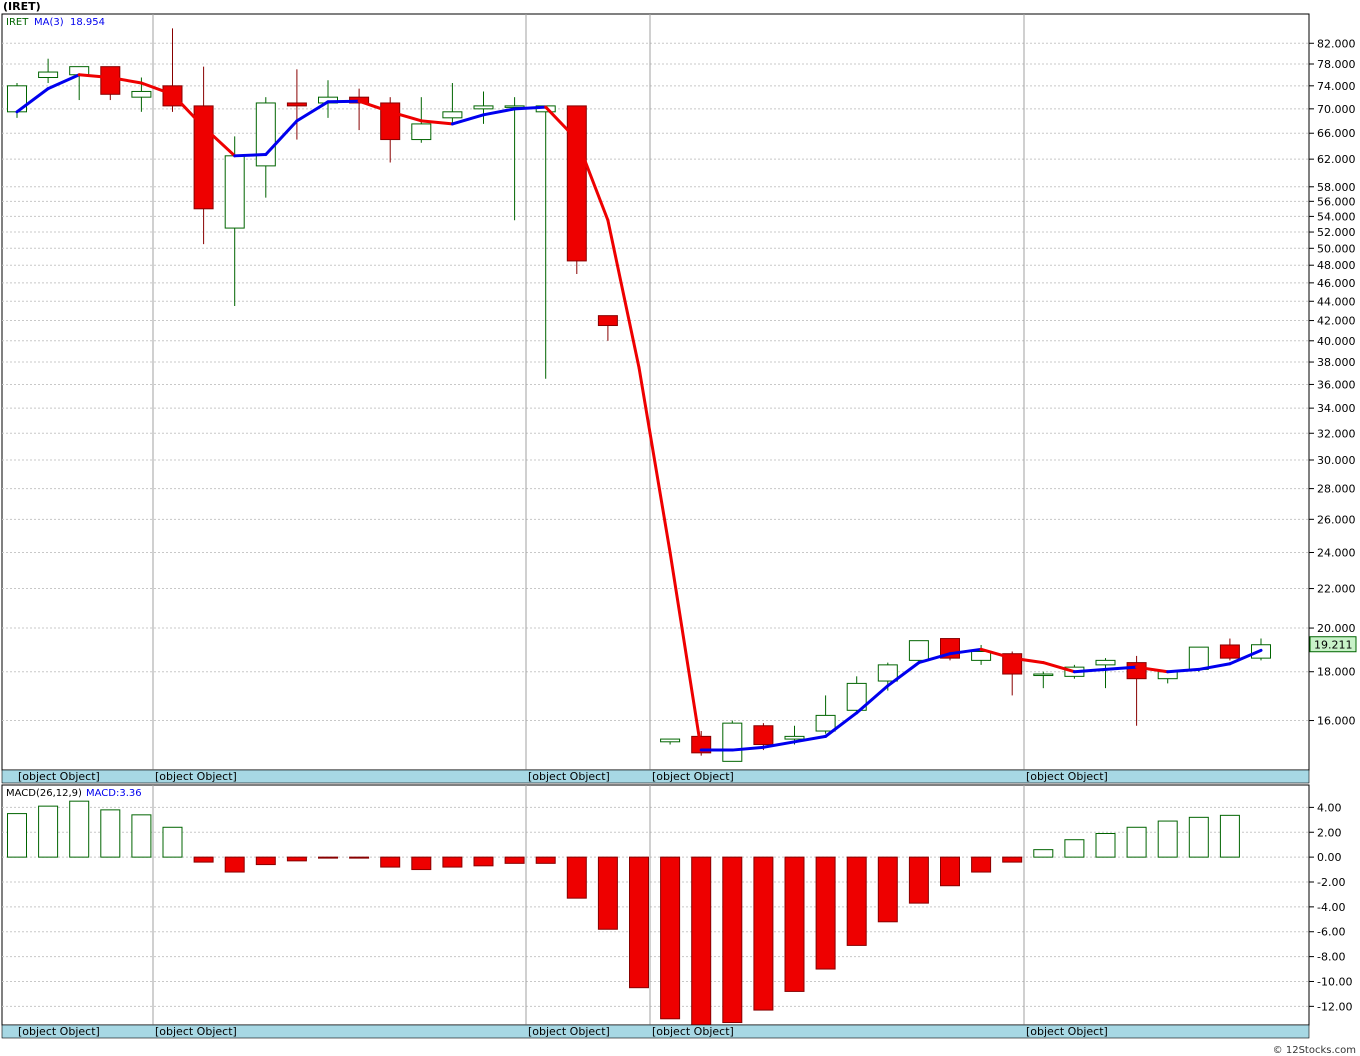  What do you see at coordinates (1336, 721) in the screenshot?
I see `price-y-tick-label: 16.000` at bounding box center [1336, 721].